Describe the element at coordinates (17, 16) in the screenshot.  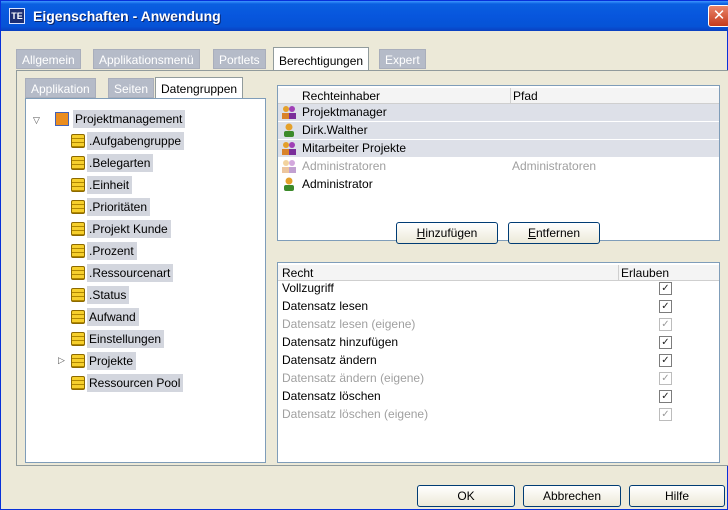
I see `app-icon: TE` at that location.